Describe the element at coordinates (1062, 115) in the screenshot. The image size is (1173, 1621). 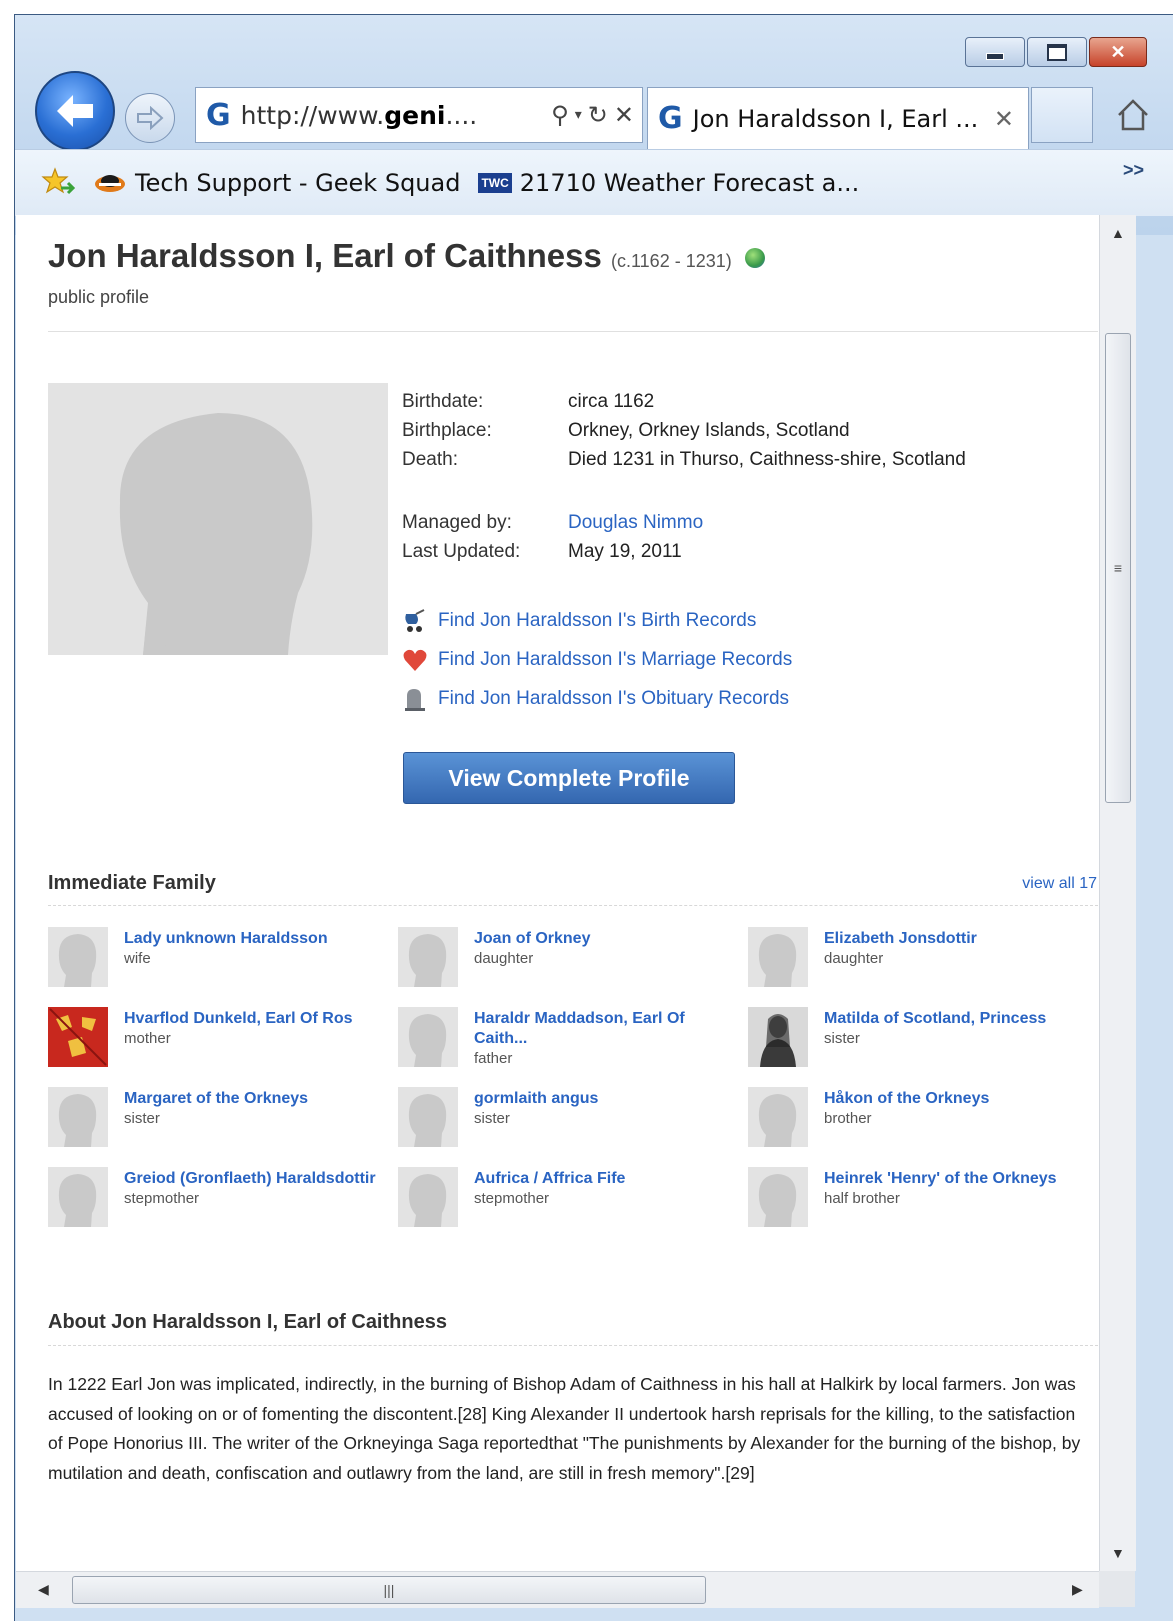
I see `new-tab-button` at that location.